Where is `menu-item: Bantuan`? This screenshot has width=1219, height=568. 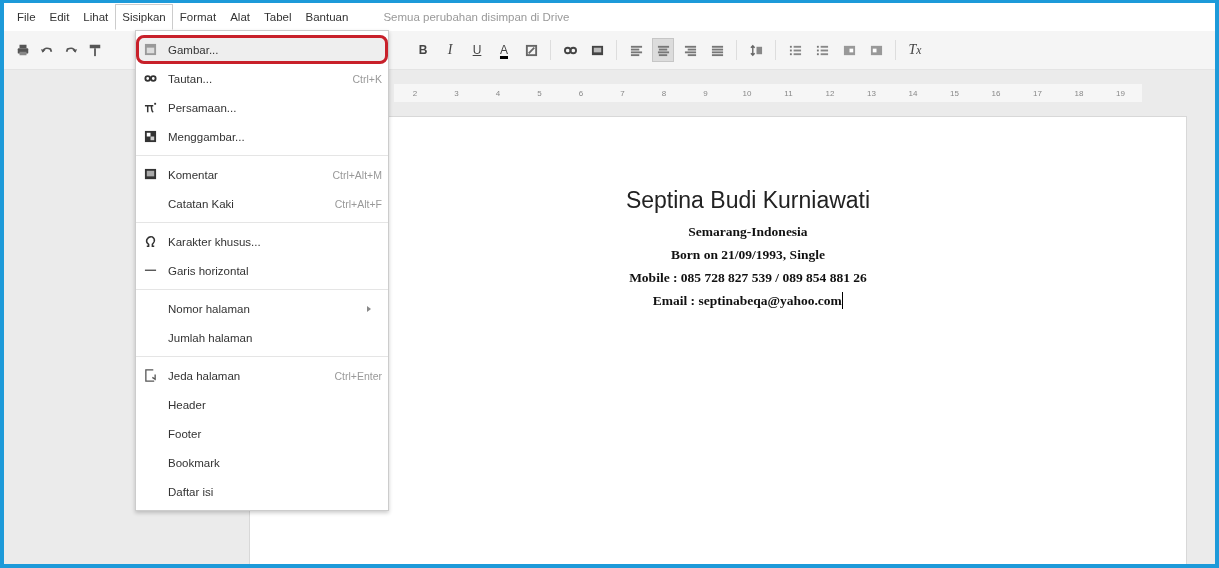
menu-item: Bantuan is located at coordinates (327, 17).